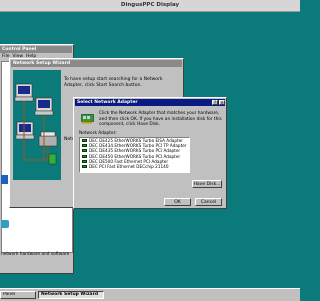 This screenshot has width=320, height=301. I want to click on wizard-titlebar: Network Setup Wizard, so click(96, 63).